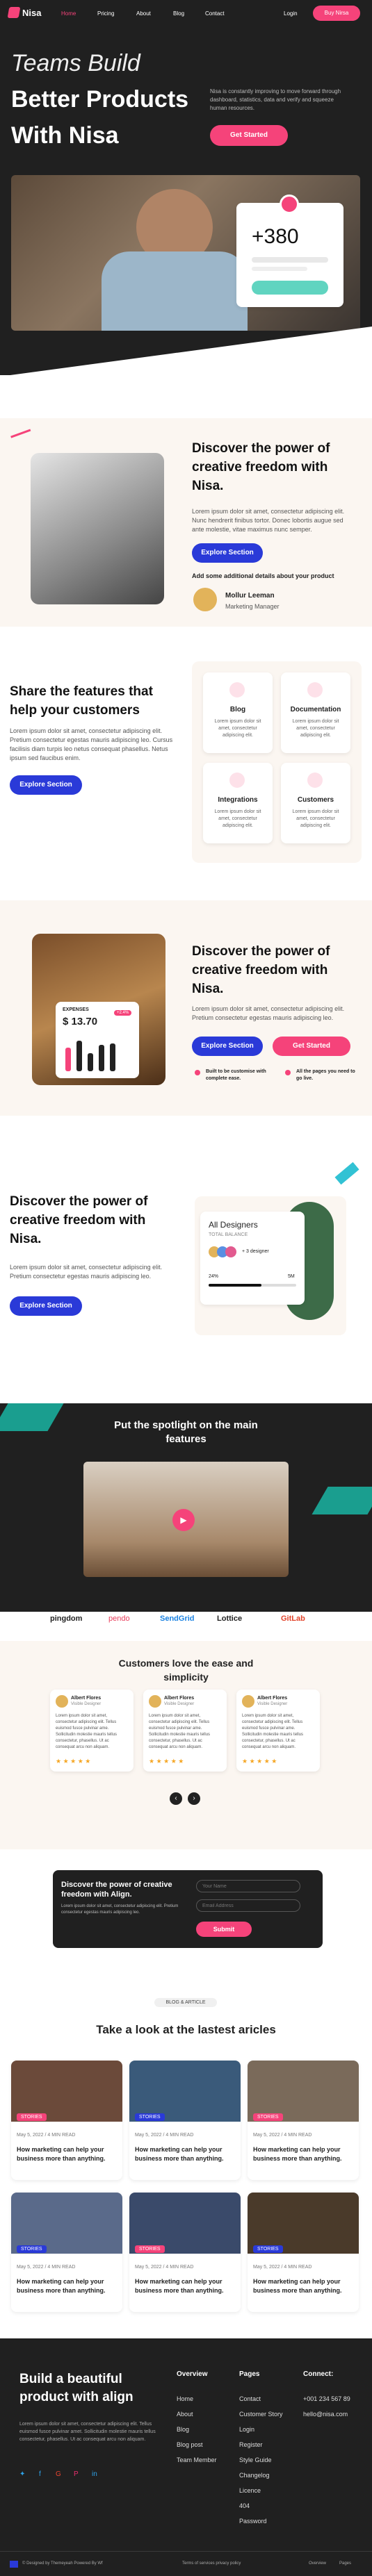 Image resolution: width=372 pixels, height=2576 pixels. Describe the element at coordinates (318, 2374) in the screenshot. I see `connect-heading: Connect:` at that location.